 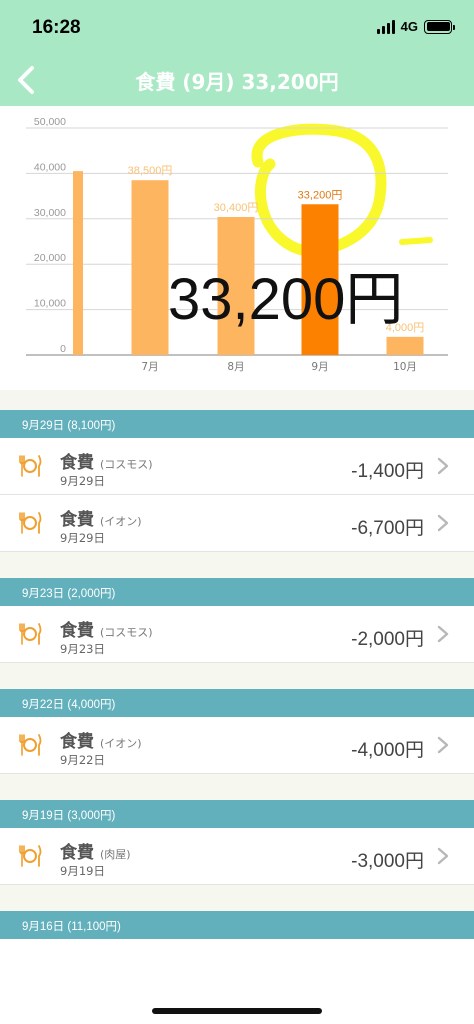 I want to click on nav-bar: 食費 (9月) 33,200円, so click(x=237, y=81).